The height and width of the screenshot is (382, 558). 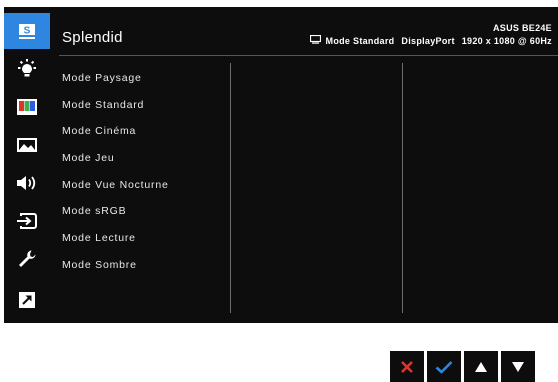 I want to click on shortcut-icon, so click(x=27, y=300).